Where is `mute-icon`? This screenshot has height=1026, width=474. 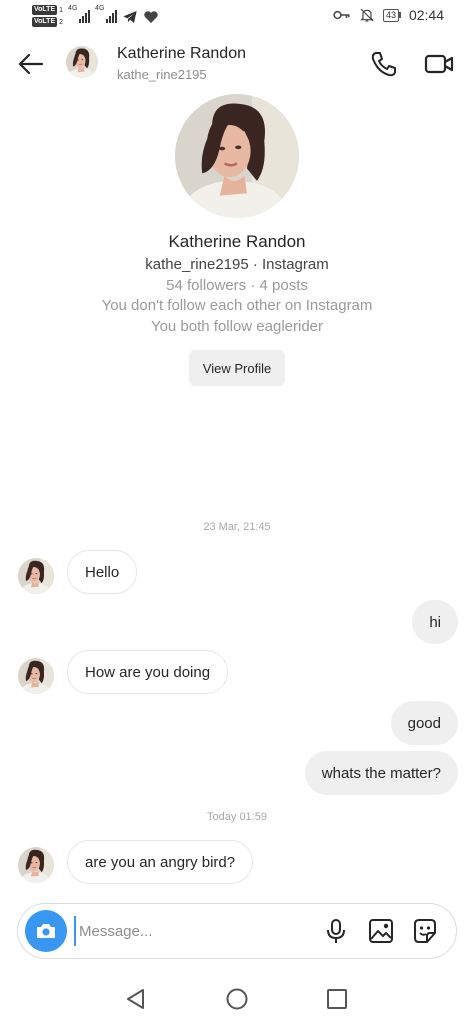 mute-icon is located at coordinates (367, 15).